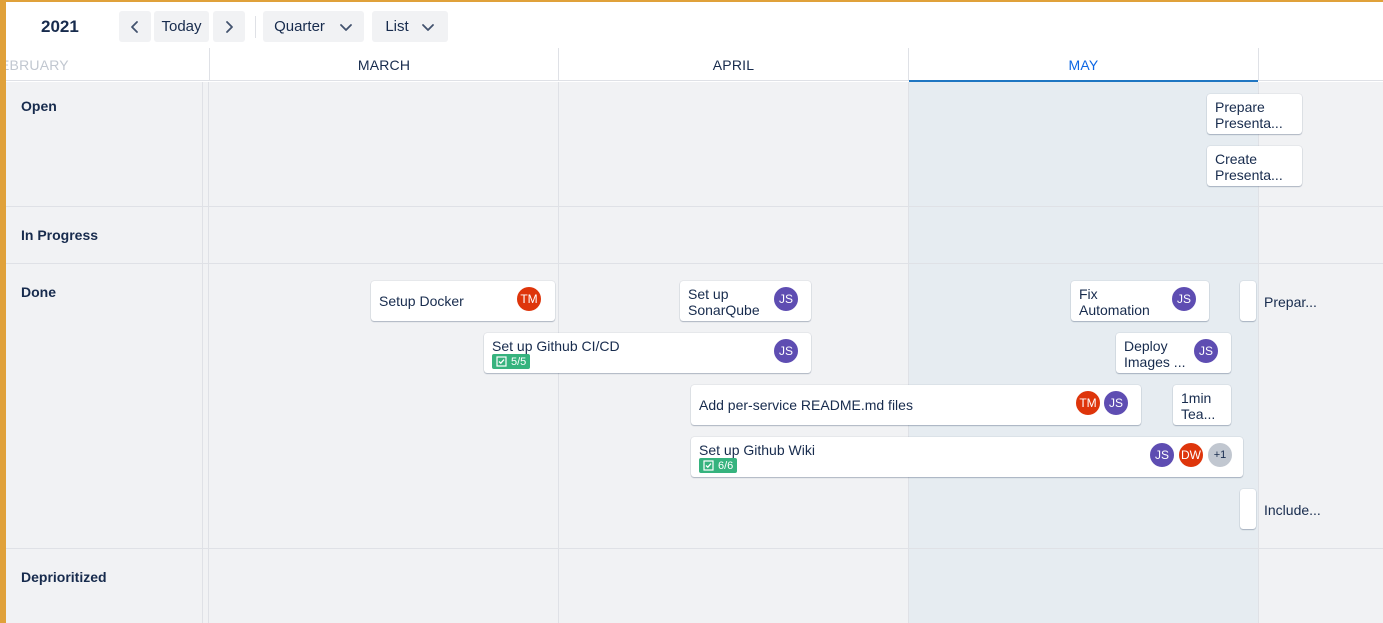  What do you see at coordinates (726, 465) in the screenshot?
I see `checklist-count: 6/6` at bounding box center [726, 465].